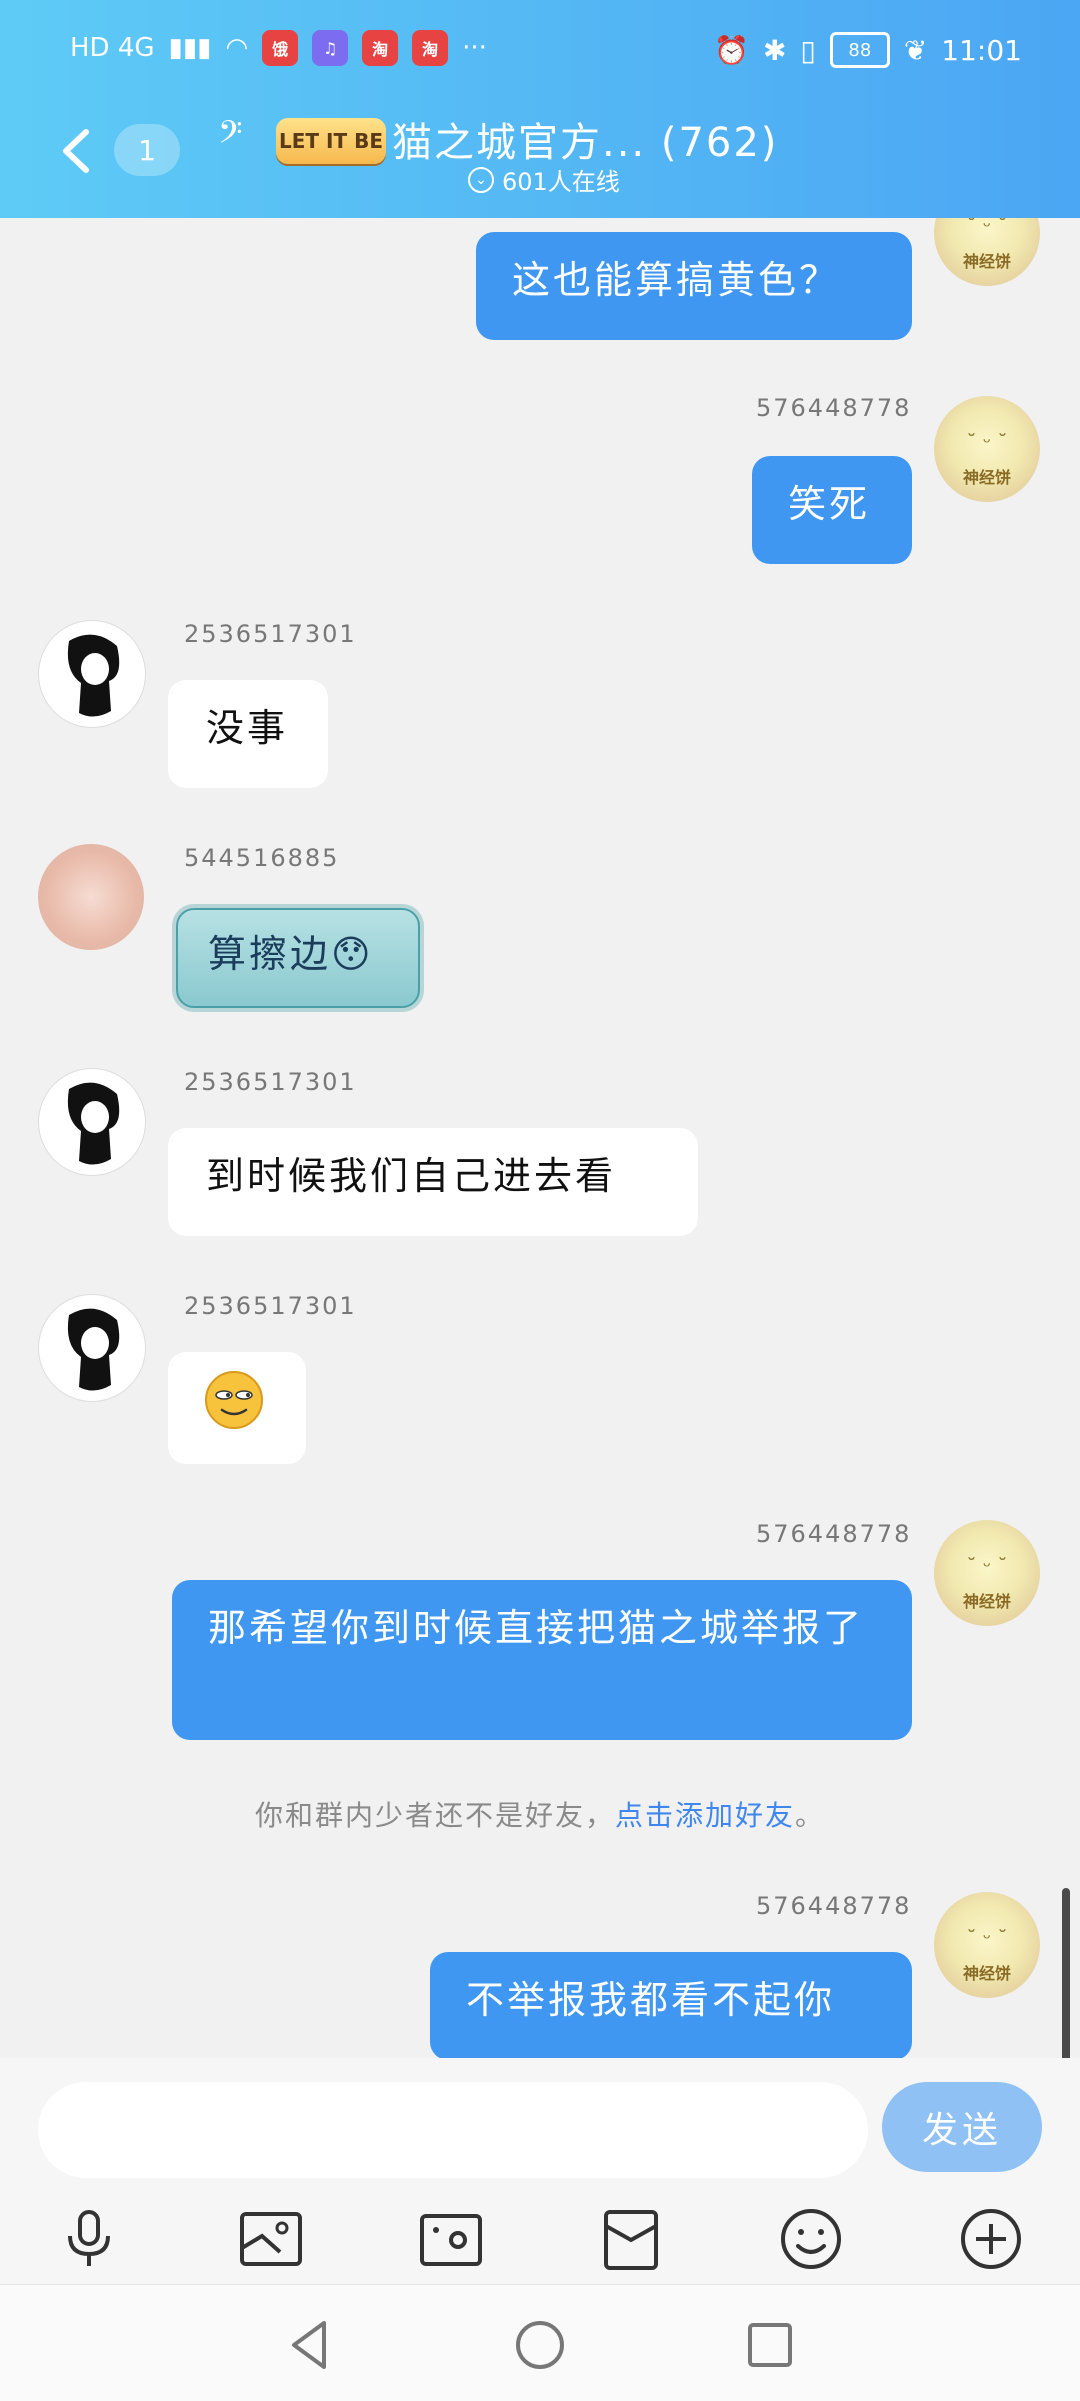  What do you see at coordinates (811, 2239) in the screenshot?
I see `emoji-icon` at bounding box center [811, 2239].